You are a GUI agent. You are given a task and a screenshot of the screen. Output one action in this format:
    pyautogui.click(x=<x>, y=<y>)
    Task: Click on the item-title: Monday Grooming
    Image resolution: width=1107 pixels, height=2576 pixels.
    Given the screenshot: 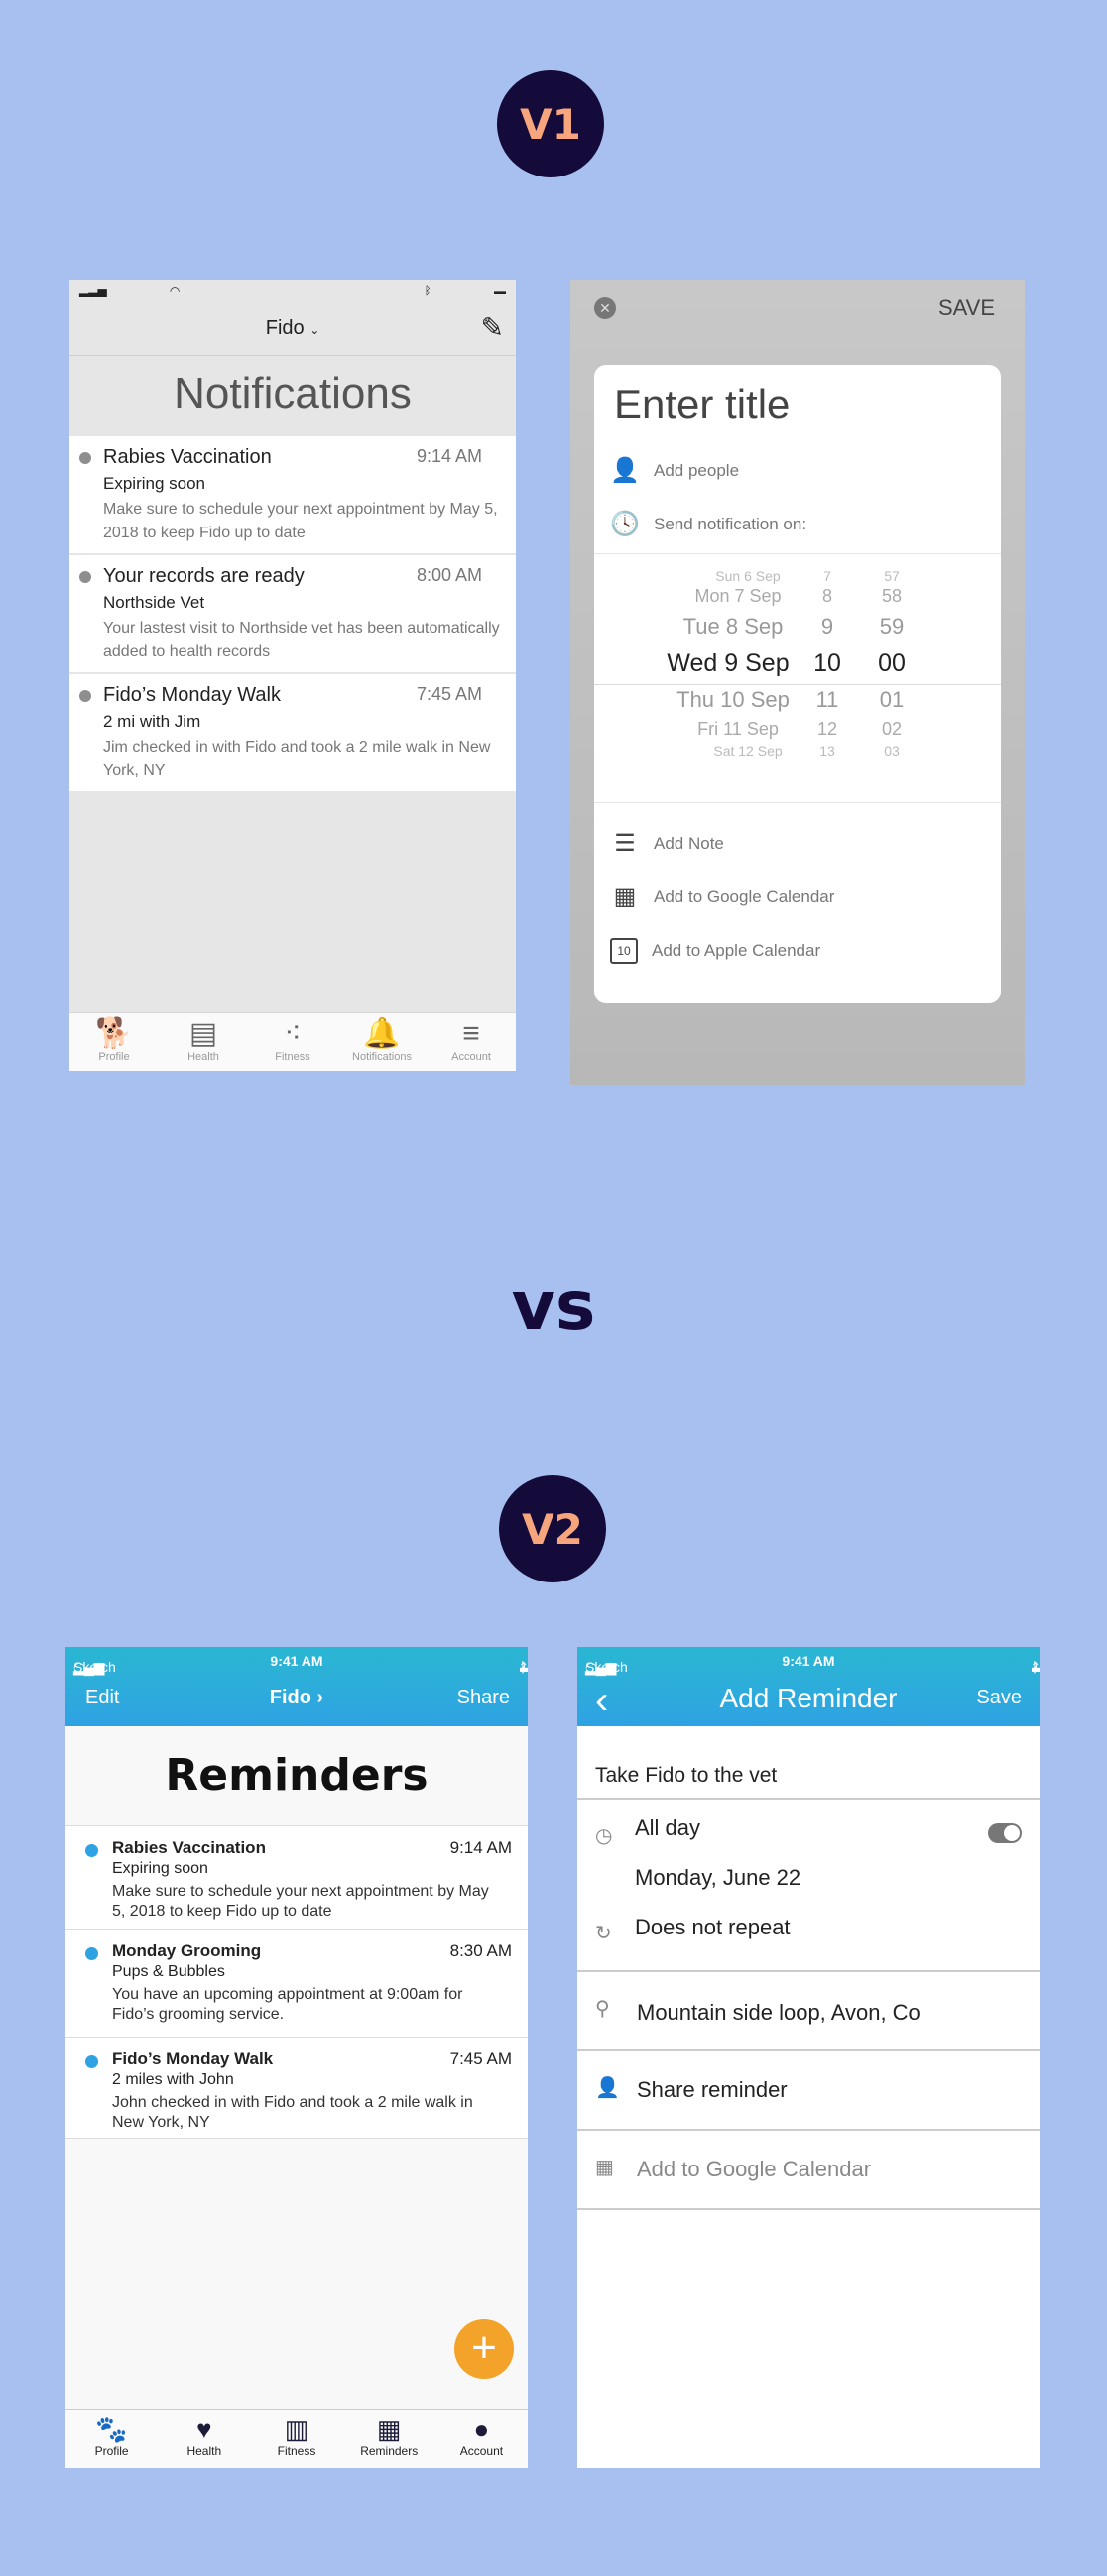 What is the action you would take?
    pyautogui.click(x=187, y=1951)
    